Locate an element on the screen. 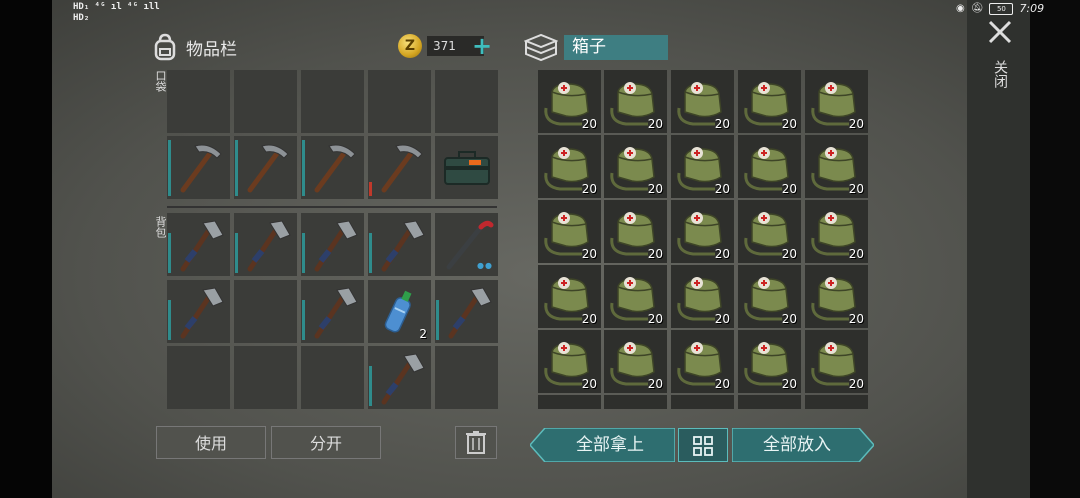  item-slot-crowbar: ●● is located at coordinates (466, 244).